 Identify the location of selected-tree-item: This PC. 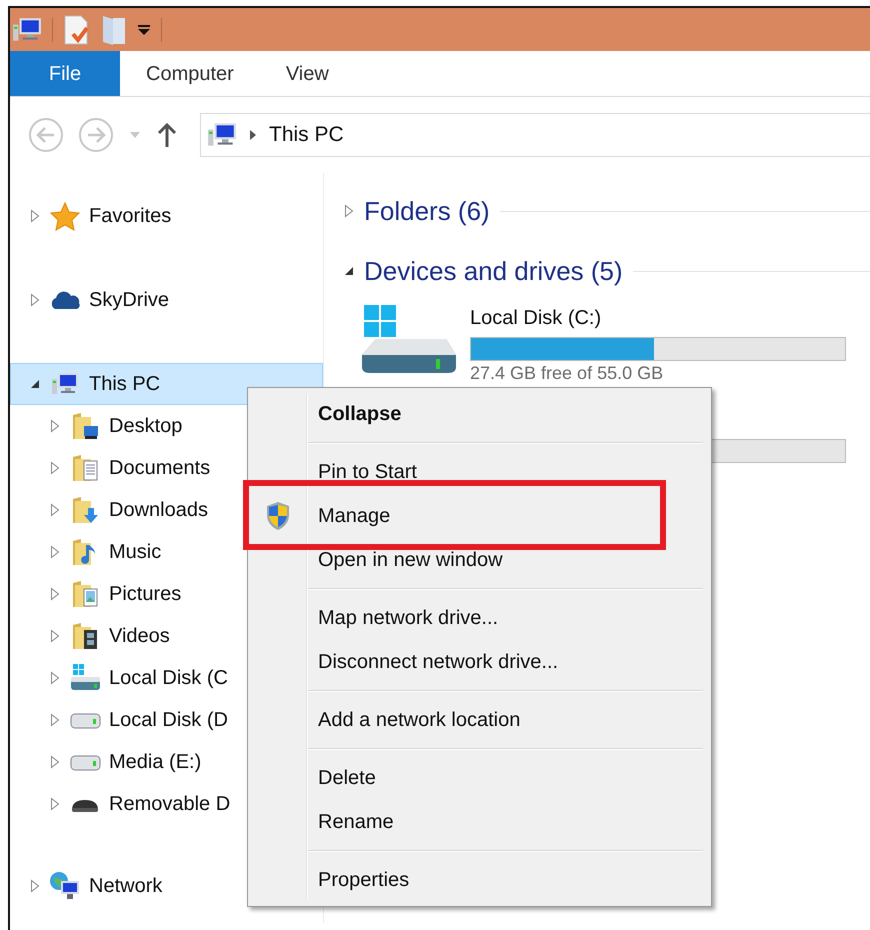
(166, 384).